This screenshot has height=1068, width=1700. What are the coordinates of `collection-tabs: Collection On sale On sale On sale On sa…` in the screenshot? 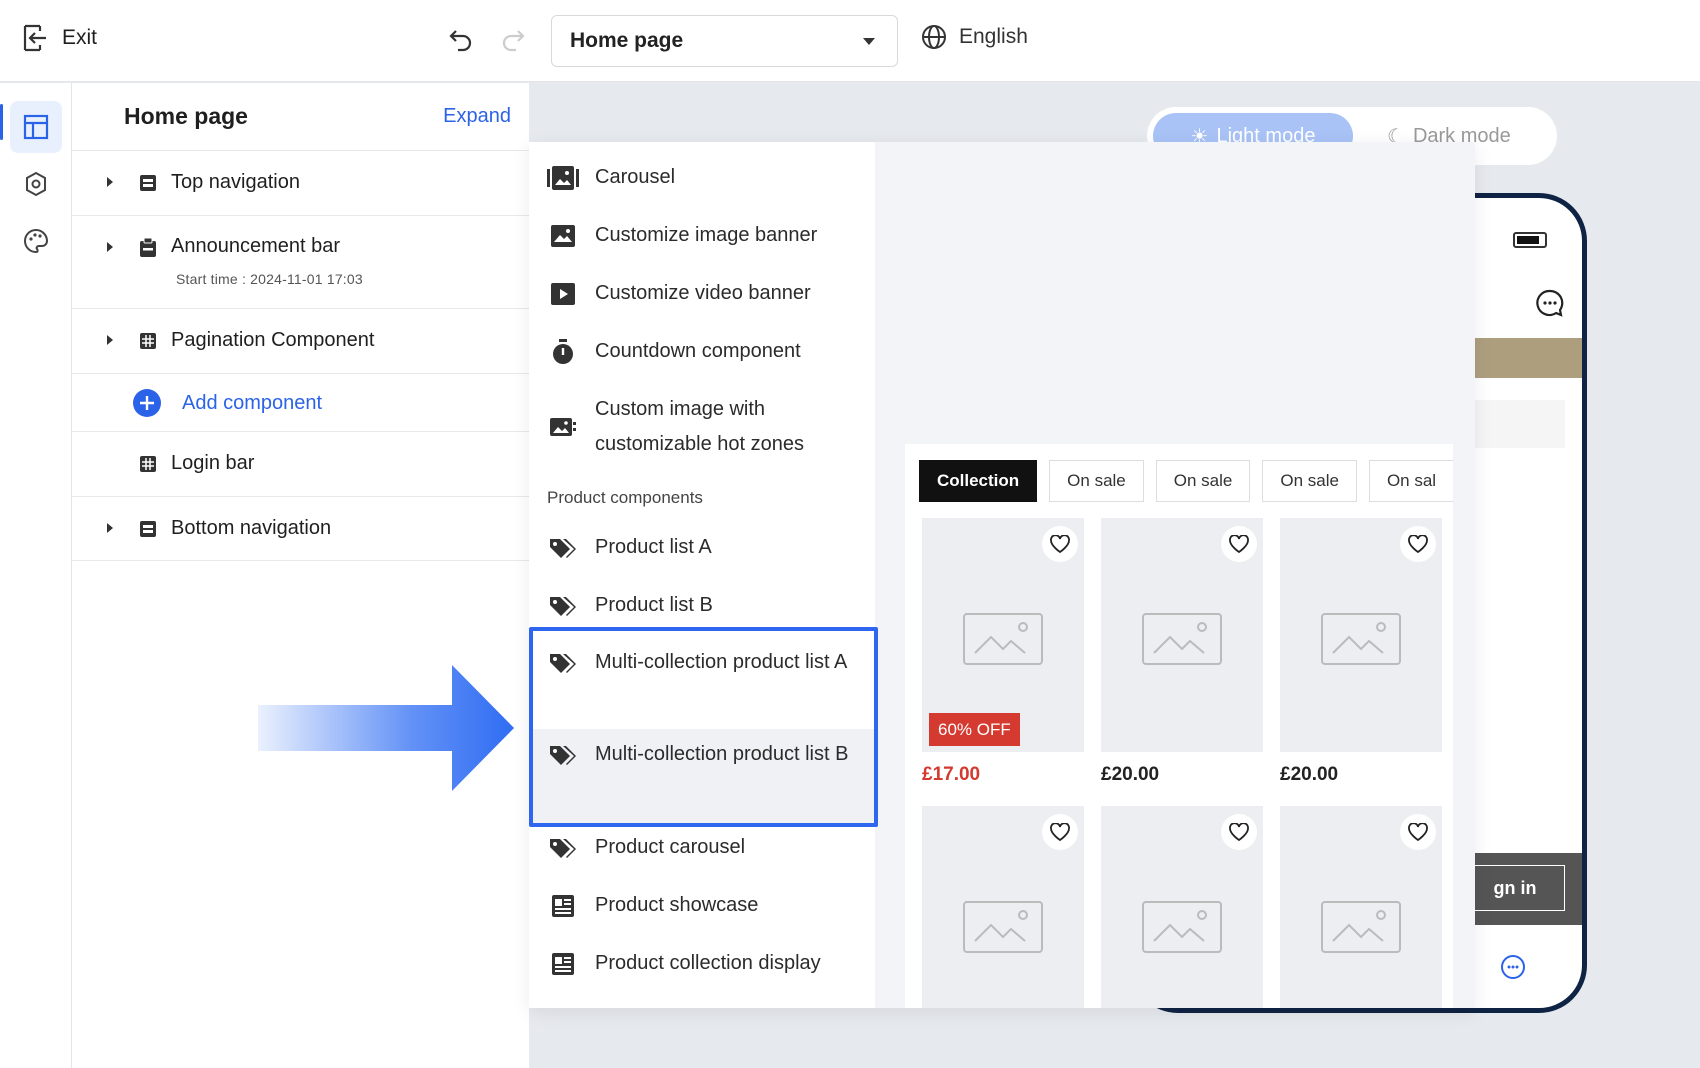 It's located at (1186, 481).